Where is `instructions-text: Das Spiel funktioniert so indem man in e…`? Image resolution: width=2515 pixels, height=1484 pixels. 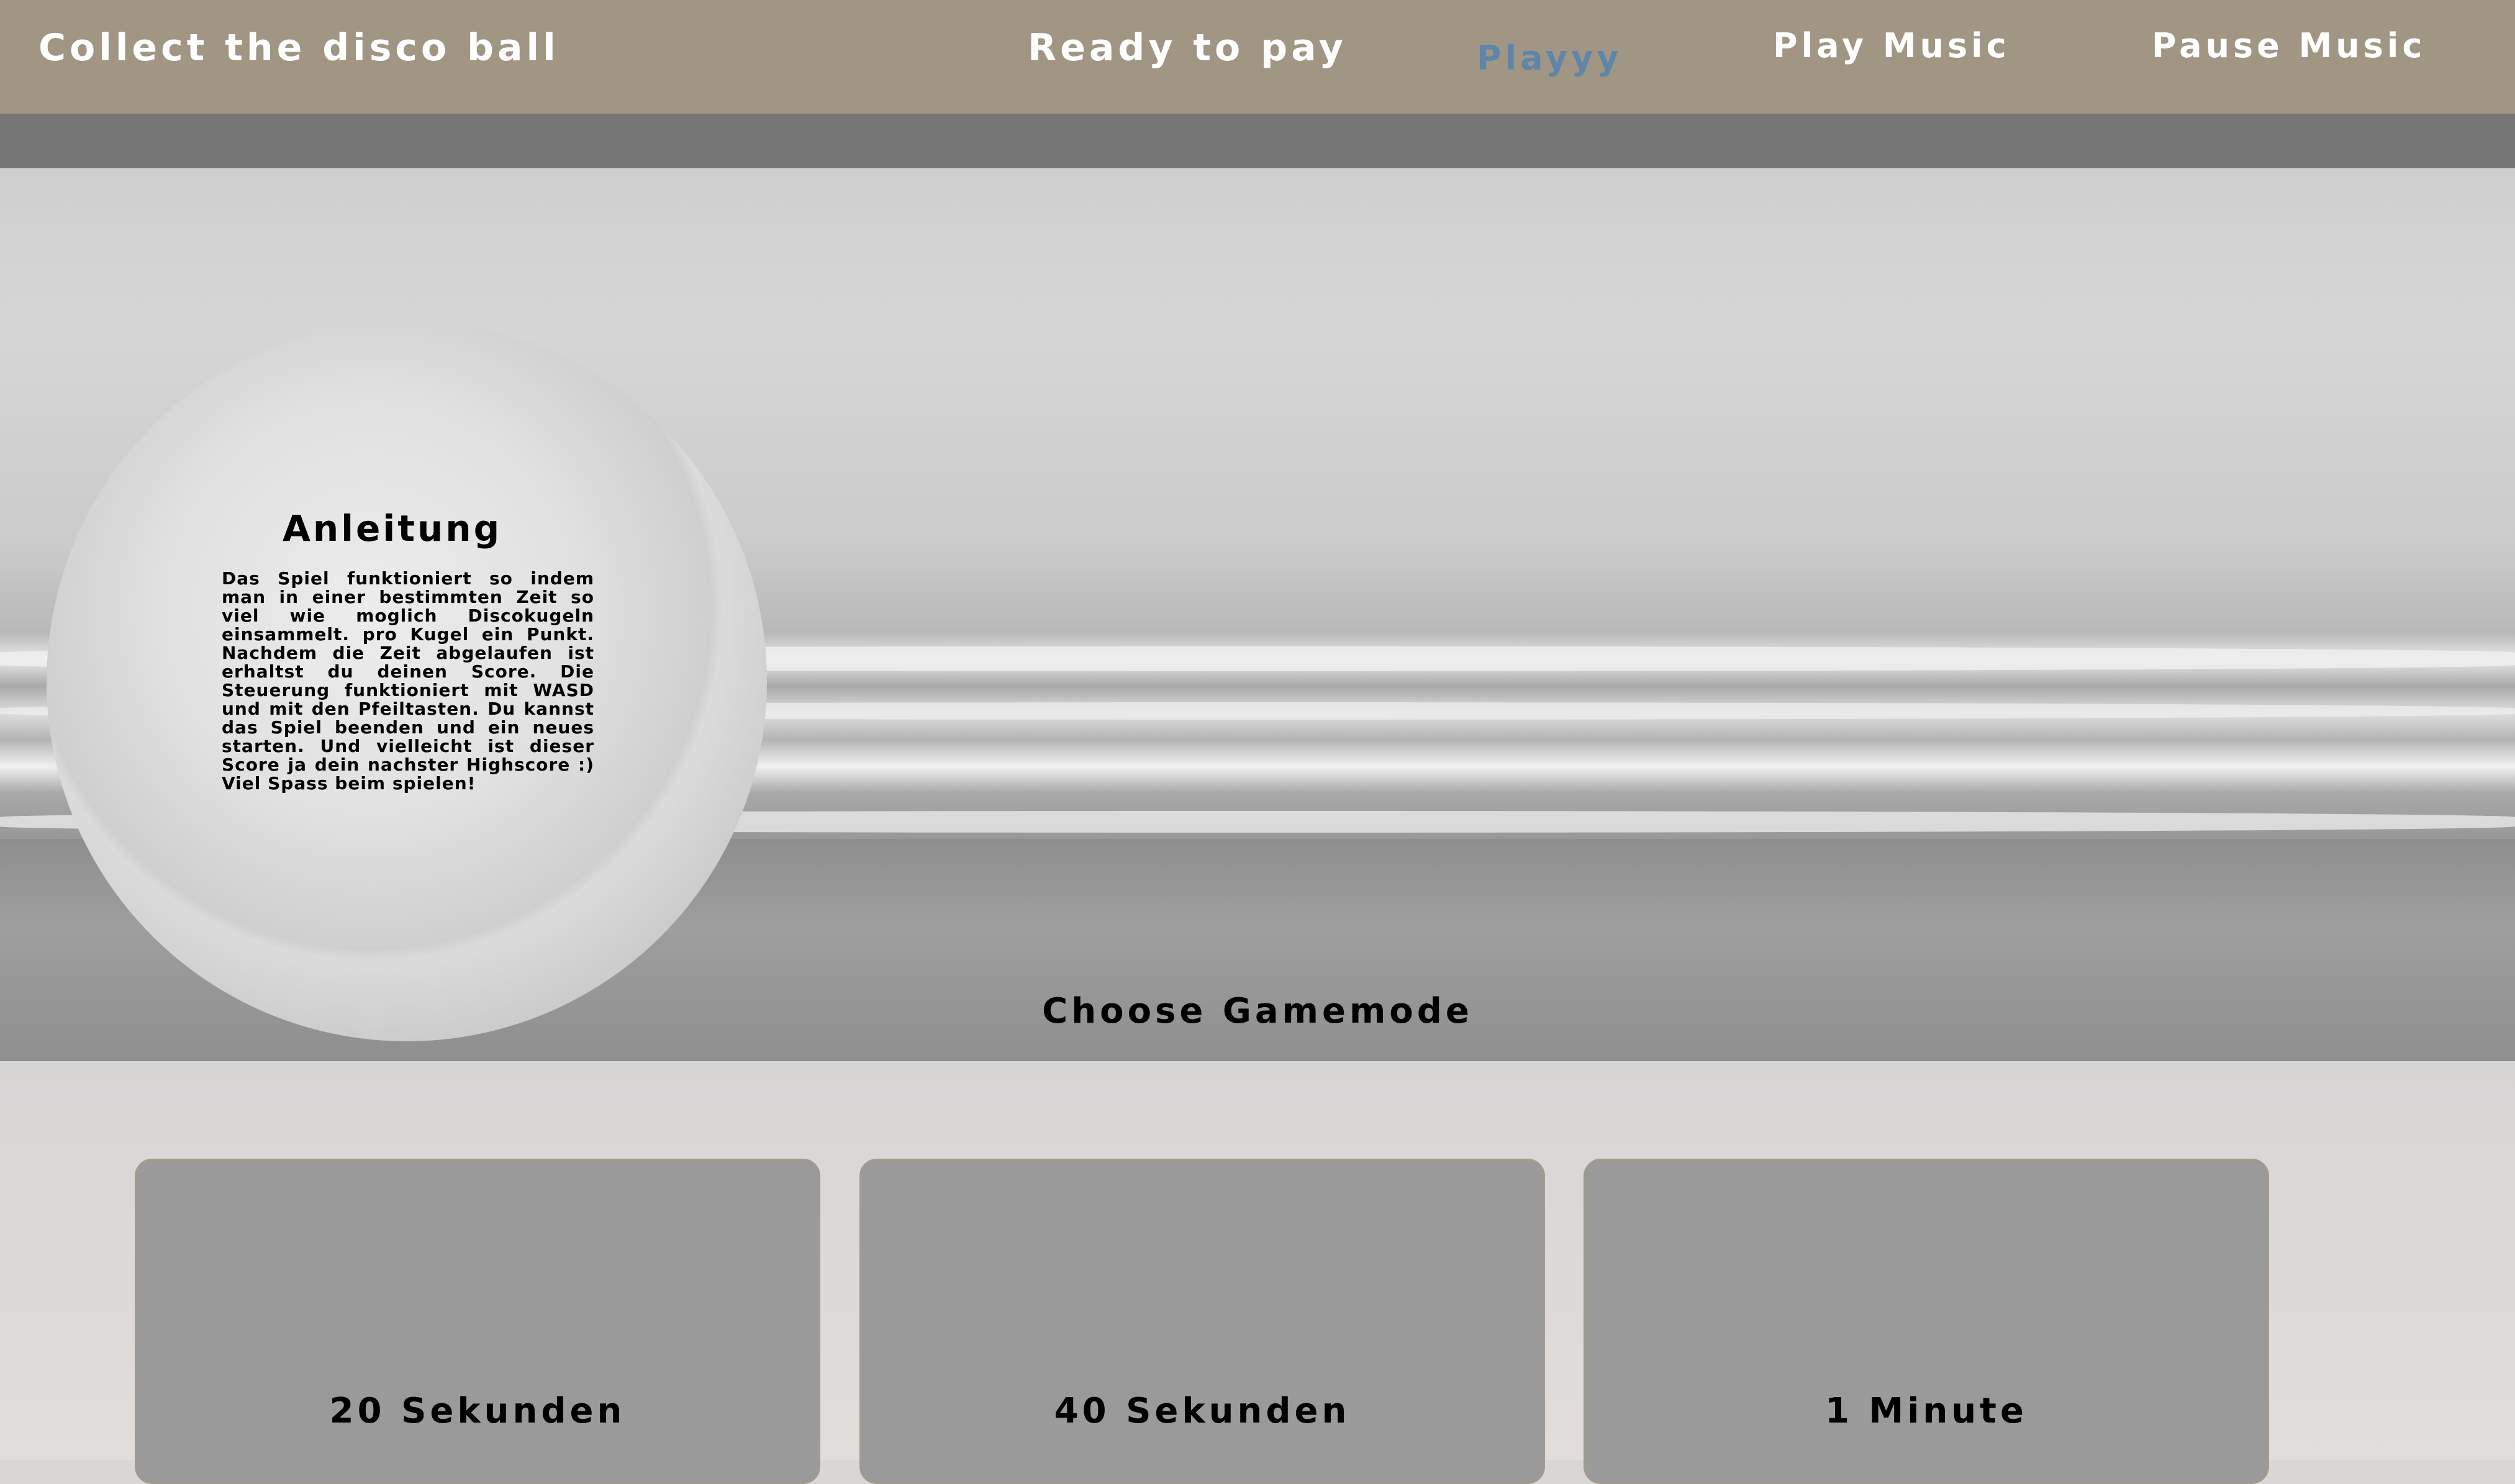
instructions-text: Das Spiel funktioniert so indem man in e… is located at coordinates (408, 681).